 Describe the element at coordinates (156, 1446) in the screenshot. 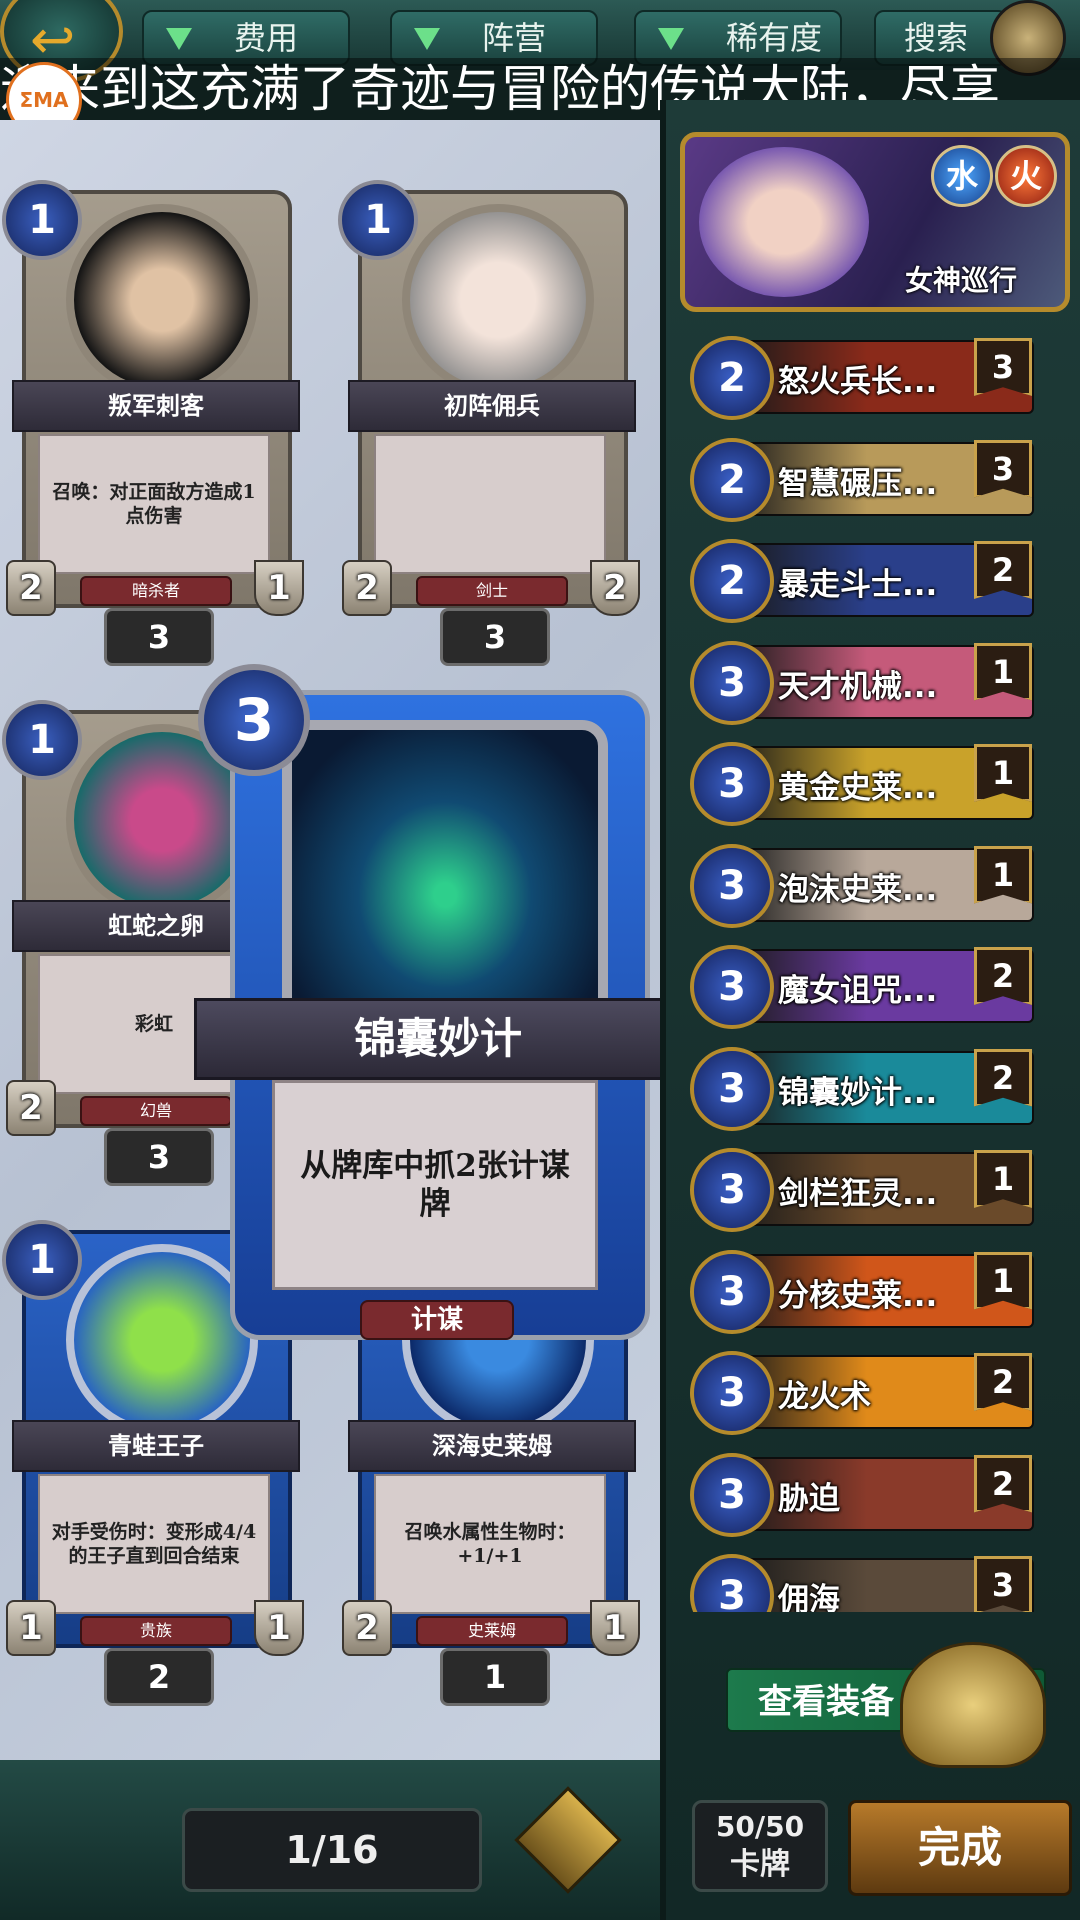

I see `card-name: 青蛙王子` at that location.